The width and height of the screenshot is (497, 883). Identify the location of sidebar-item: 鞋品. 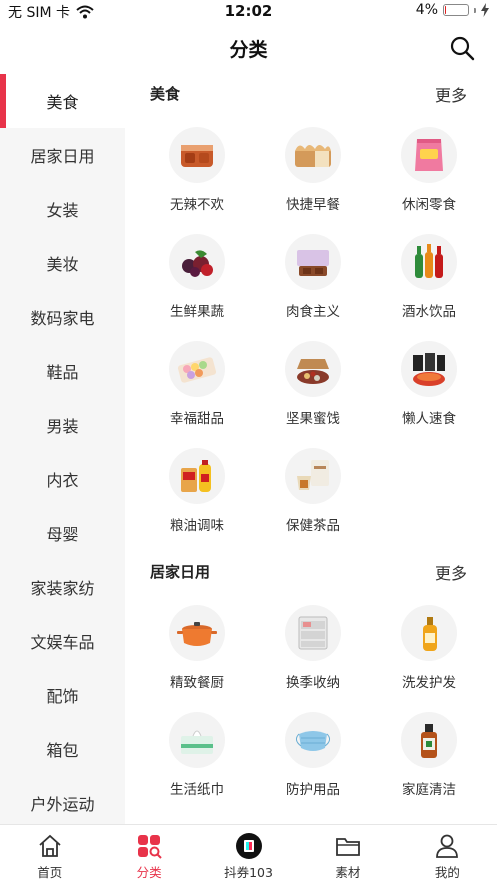
(62, 371).